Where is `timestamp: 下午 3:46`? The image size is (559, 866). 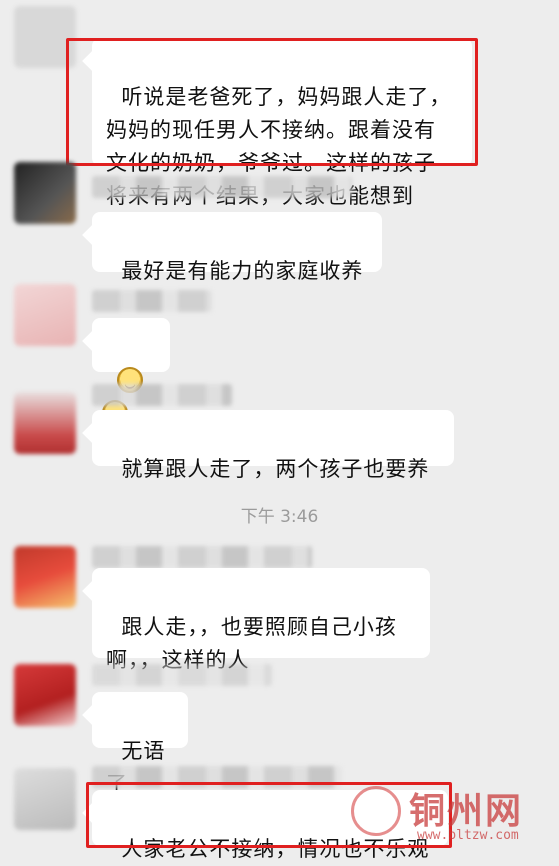 timestamp: 下午 3:46 is located at coordinates (279, 517).